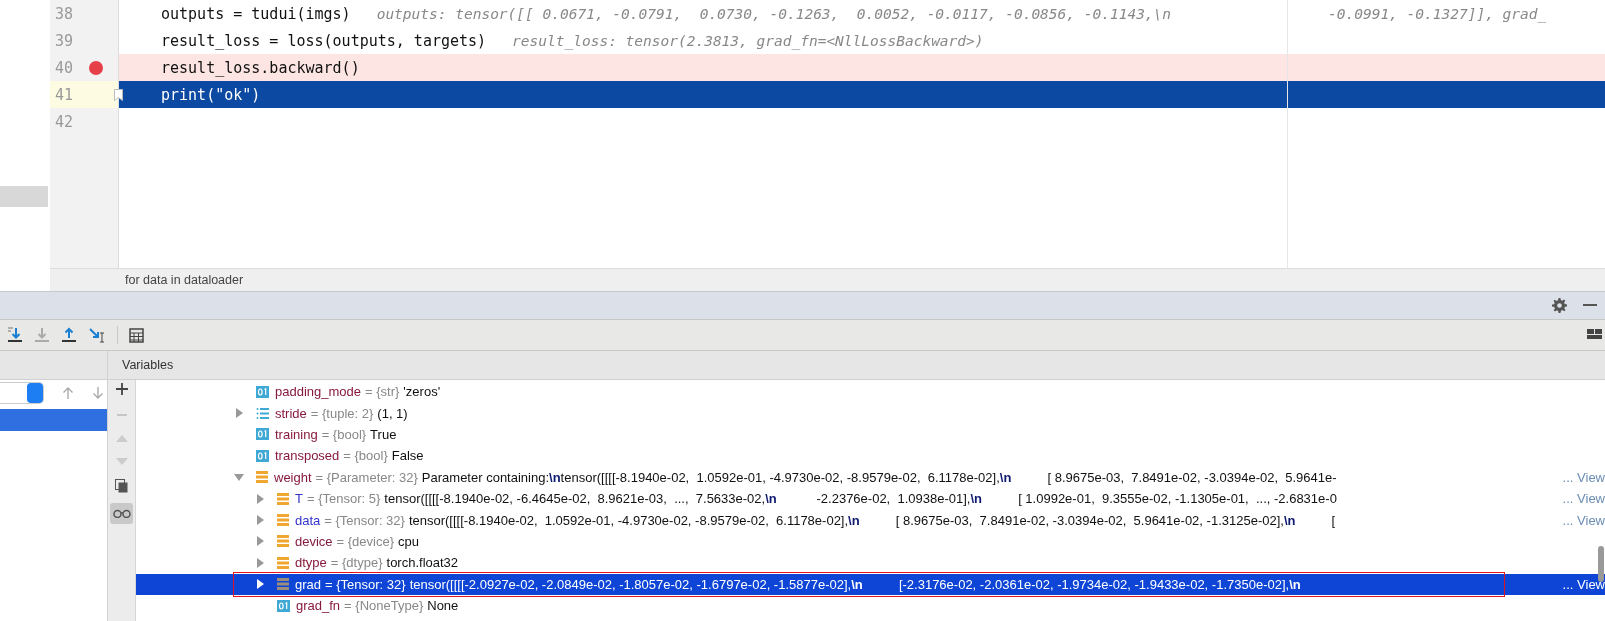 This screenshot has height=621, width=1605. Describe the element at coordinates (121, 486) in the screenshot. I see `copy-icon` at that location.